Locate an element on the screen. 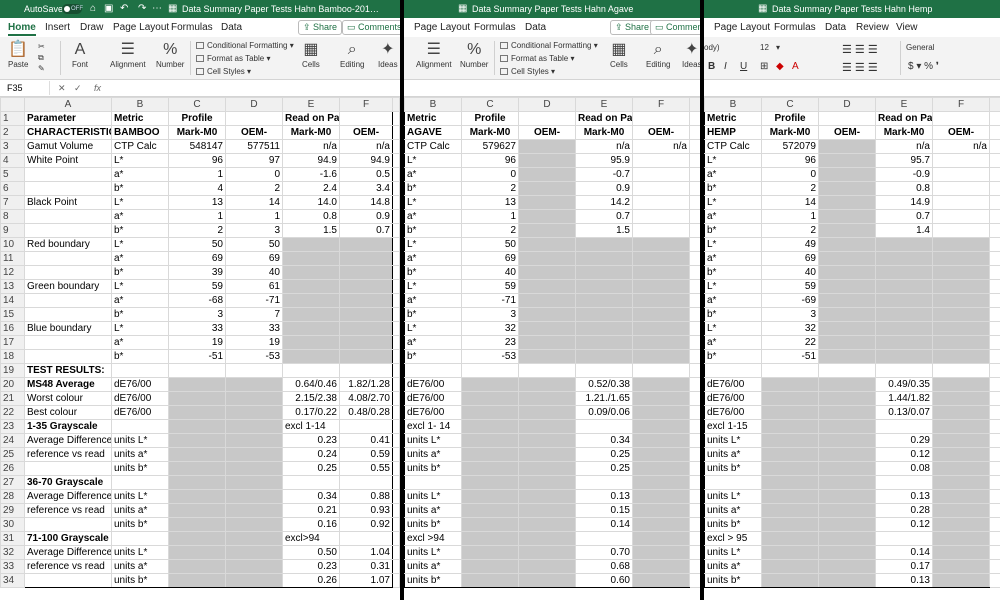 This screenshot has width=1000, height=600. cancel-icon: ✕ is located at coordinates (62, 88).